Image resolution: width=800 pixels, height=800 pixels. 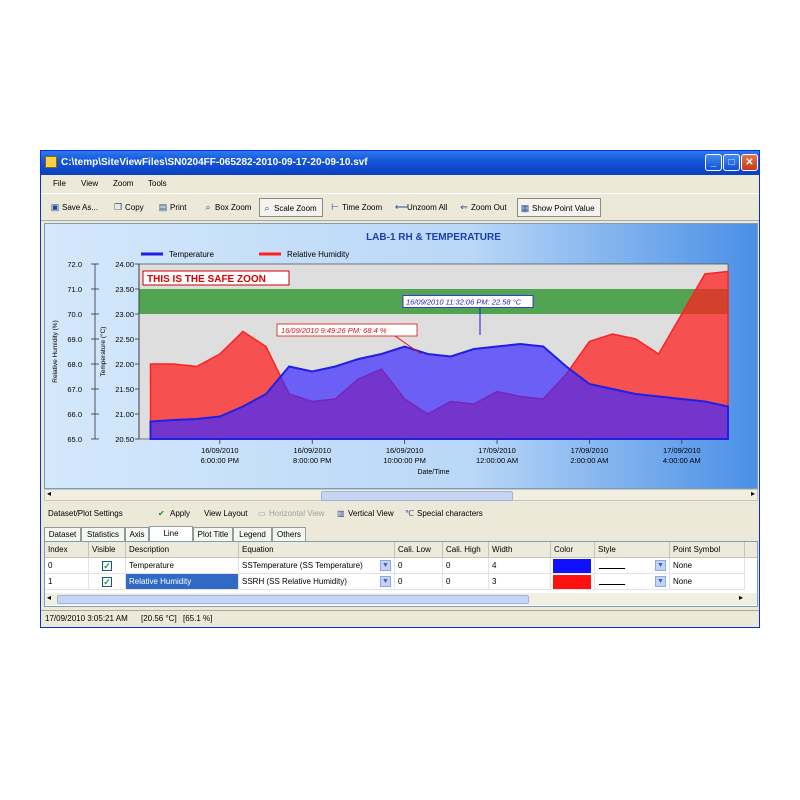 What do you see at coordinates (67, 550) in the screenshot?
I see `column-header-index: Index` at bounding box center [67, 550].